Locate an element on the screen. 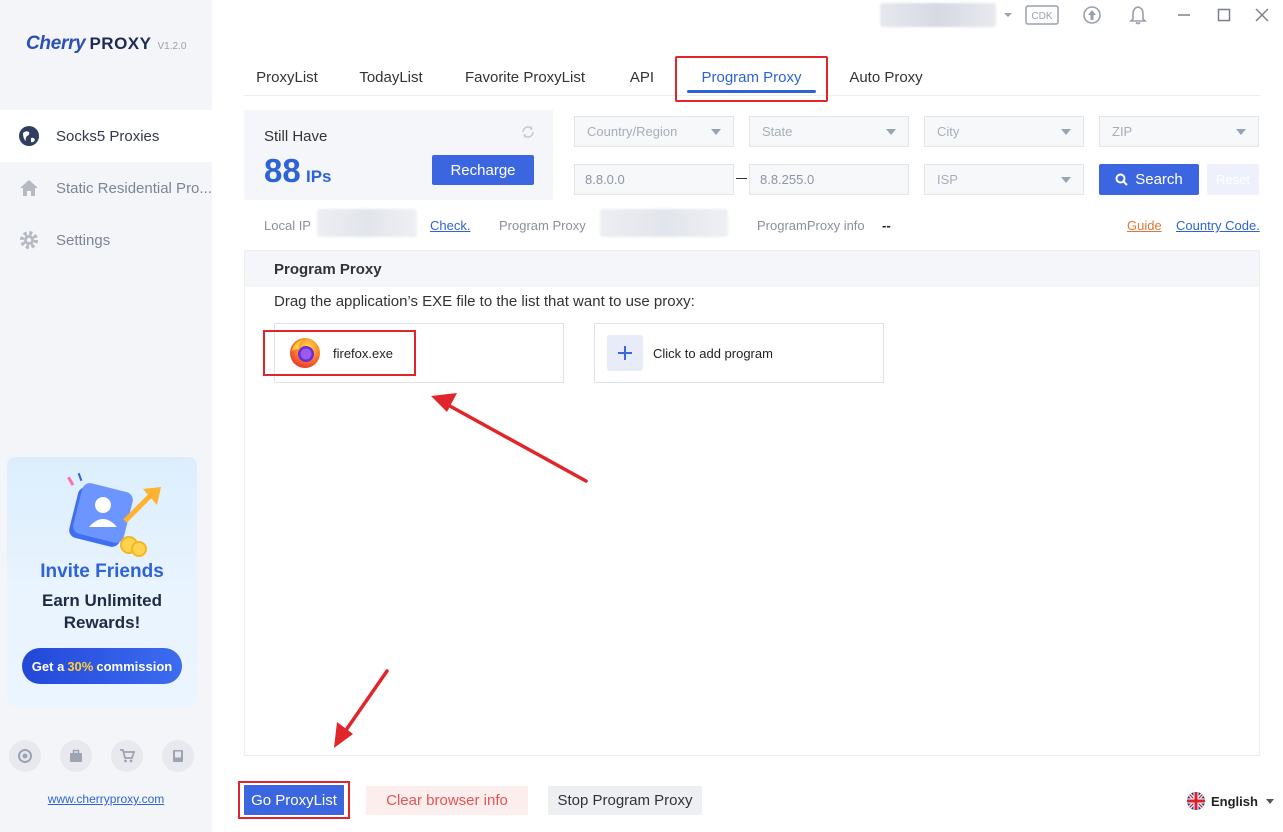 Image resolution: width=1283 pixels, height=832 pixels. program-name: firefox.exe is located at coordinates (363, 353).